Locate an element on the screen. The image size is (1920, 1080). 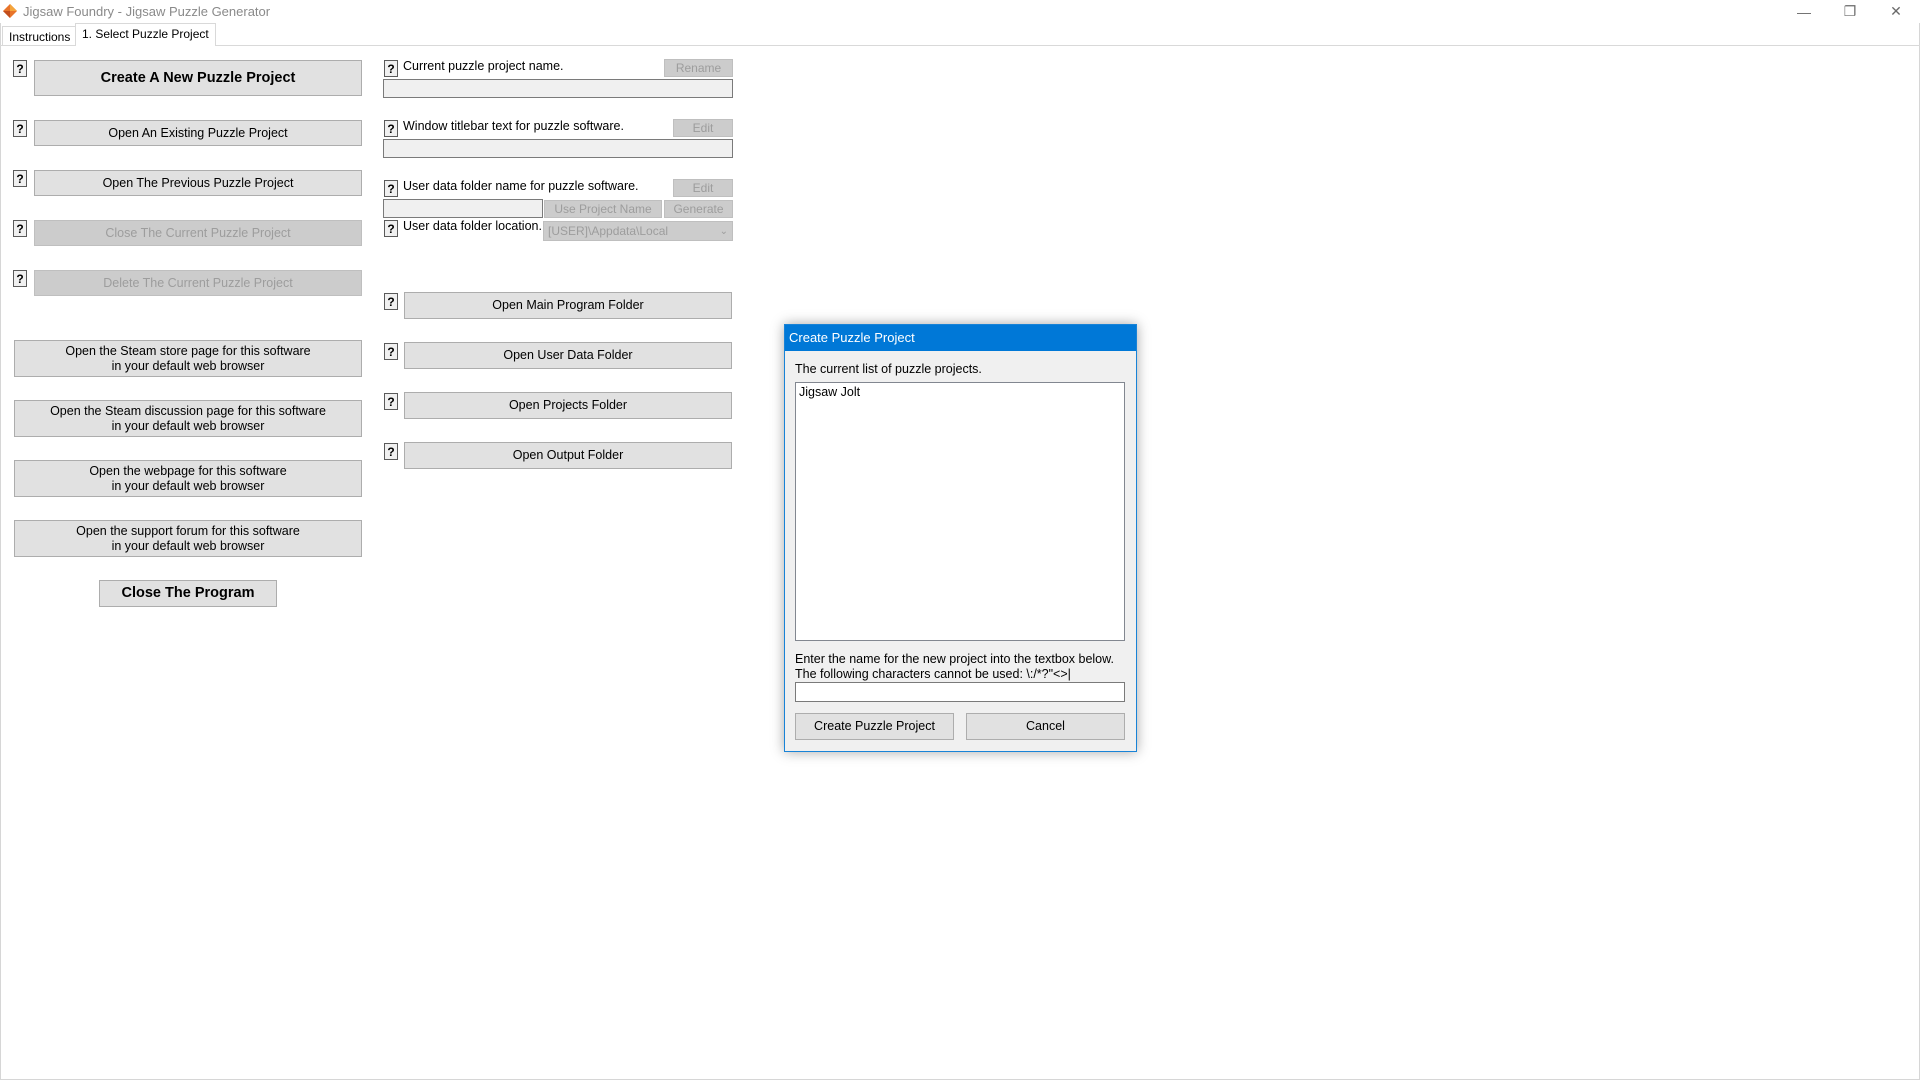
minimize-icon: — is located at coordinates (1804, 11).